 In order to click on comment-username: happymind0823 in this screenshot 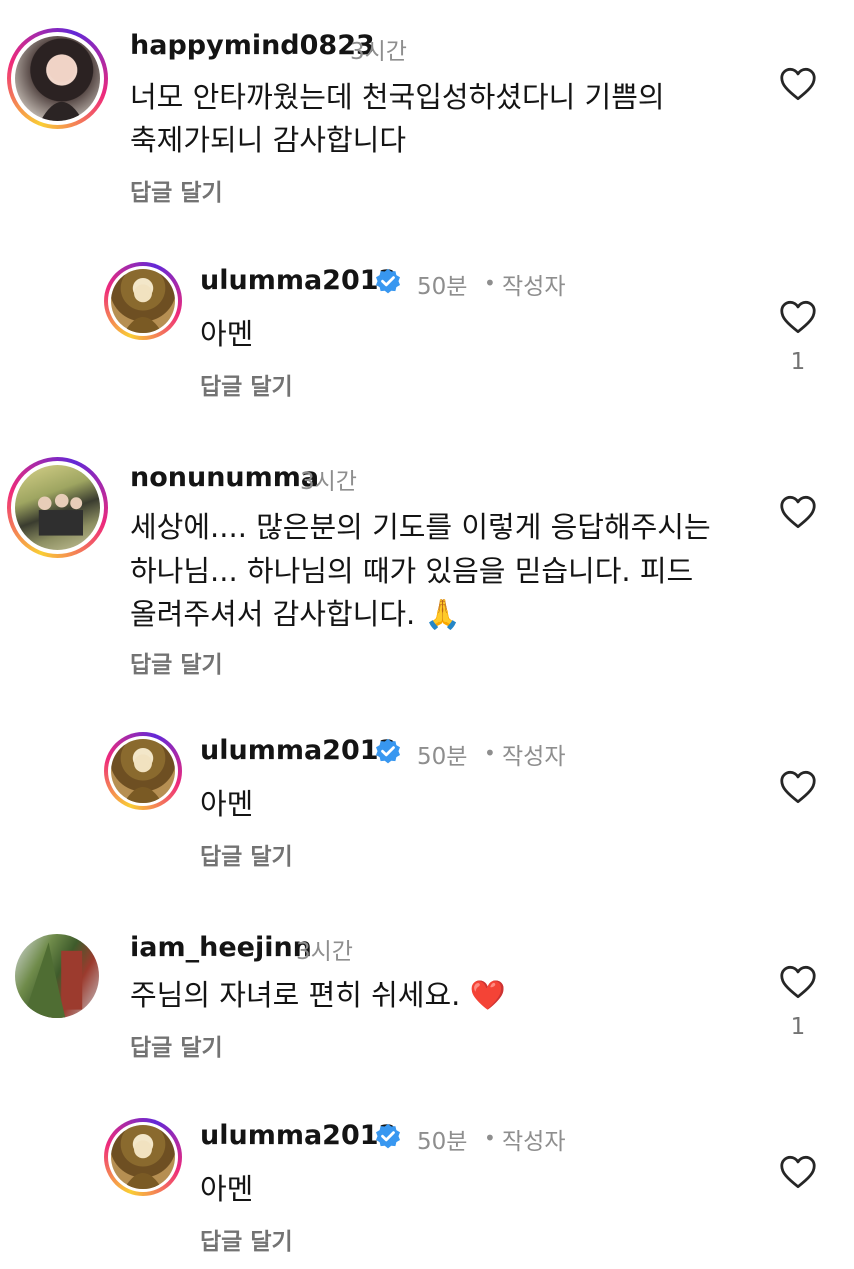, I will do `click(252, 45)`.